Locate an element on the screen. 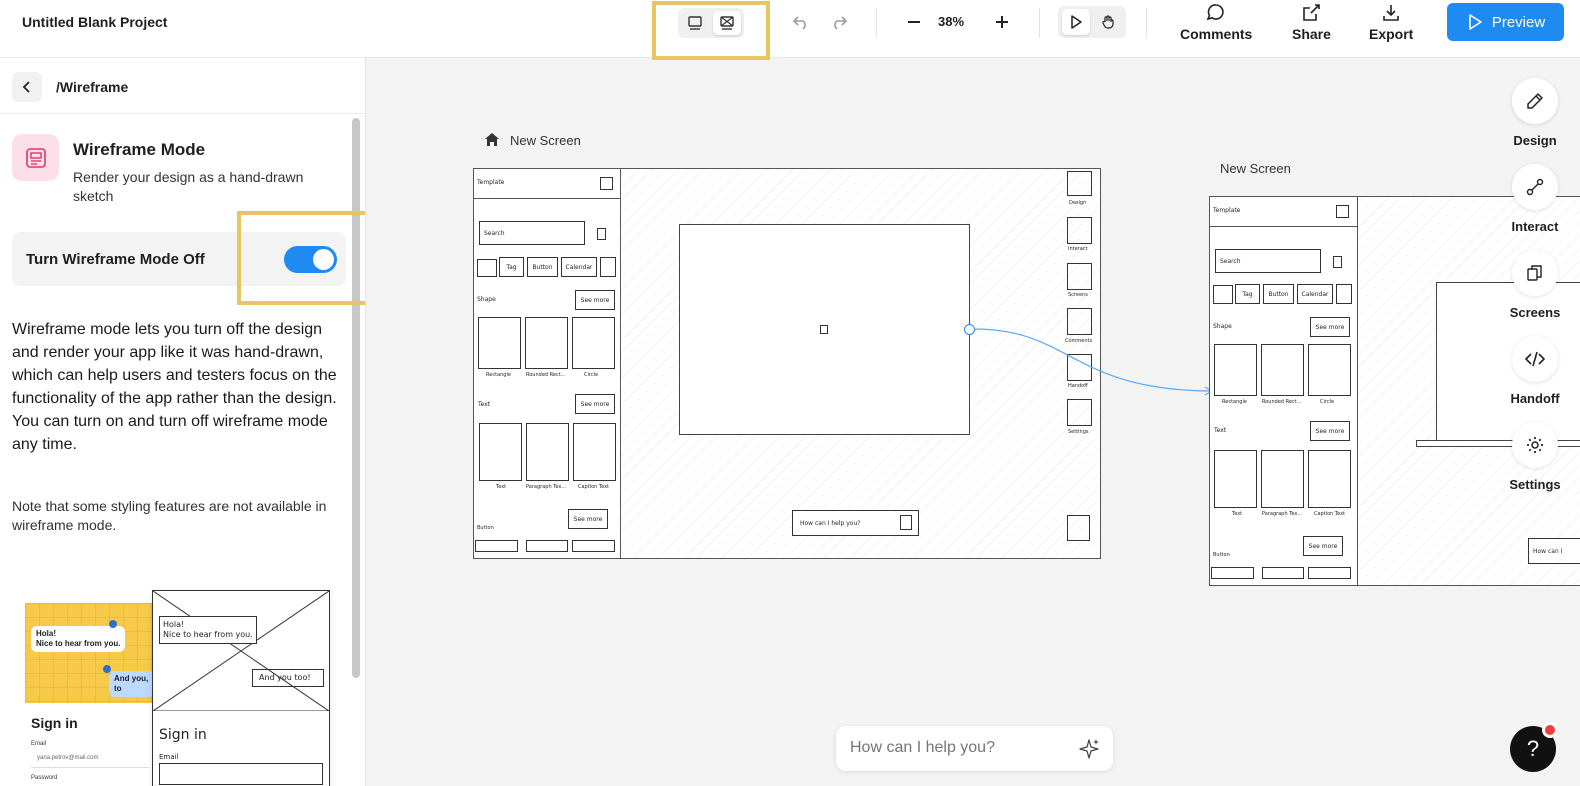 The image size is (1580, 786). comment-icon is located at coordinates (1215, 12).